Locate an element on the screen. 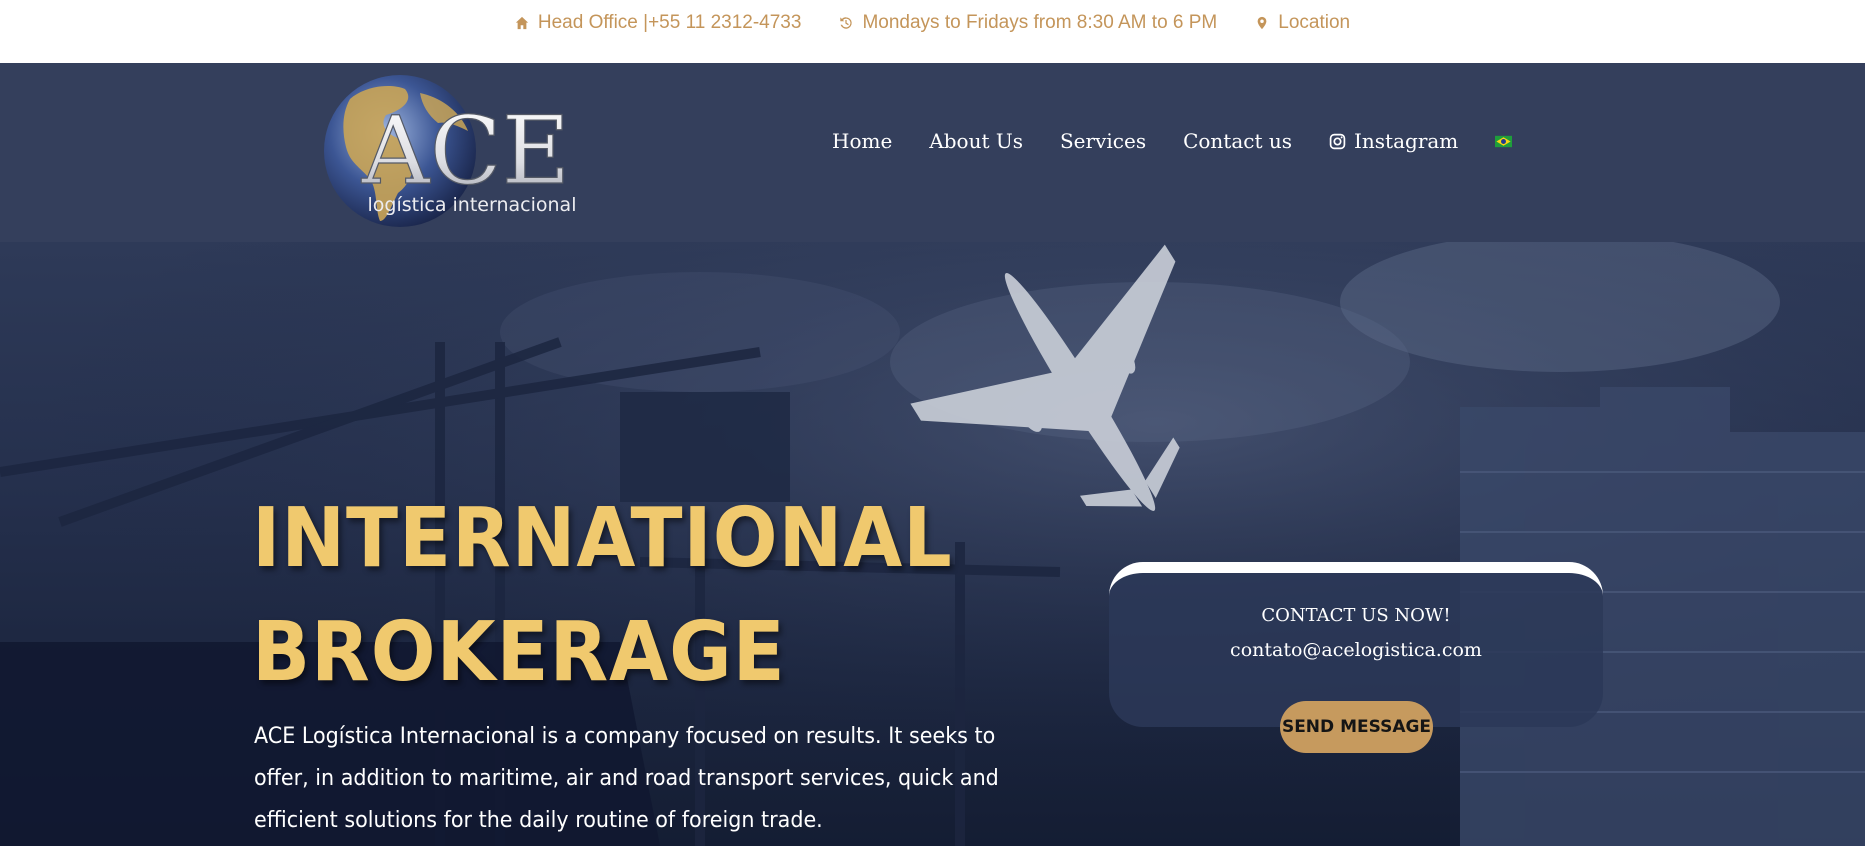 The width and height of the screenshot is (1865, 846). contact-card-title: CONTACT US NOW! is located at coordinates (1356, 615).